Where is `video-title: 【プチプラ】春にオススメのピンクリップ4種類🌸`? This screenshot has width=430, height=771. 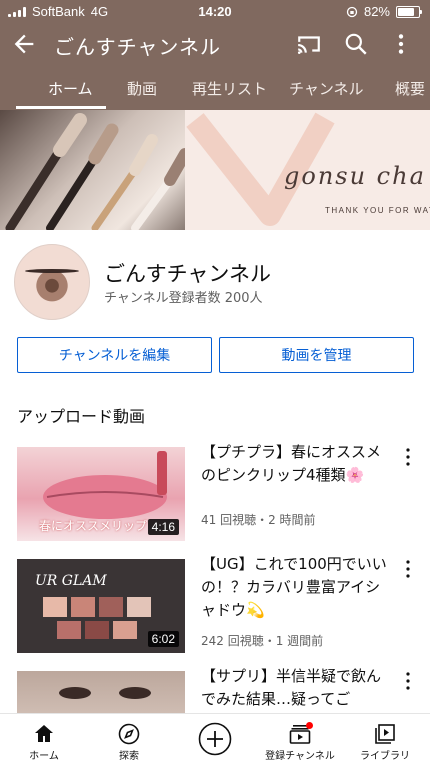 video-title: 【プチプラ】春にオススメのピンクリップ4種類🌸 is located at coordinates (296, 464).